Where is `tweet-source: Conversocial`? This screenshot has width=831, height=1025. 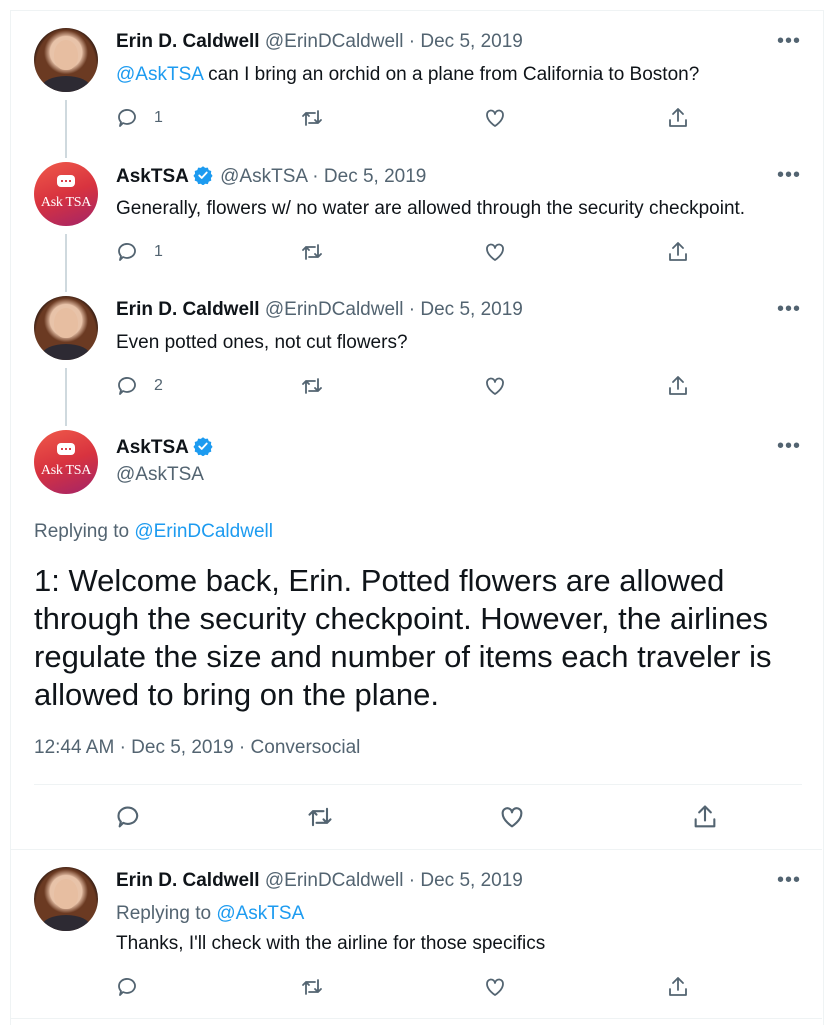 tweet-source: Conversocial is located at coordinates (306, 747).